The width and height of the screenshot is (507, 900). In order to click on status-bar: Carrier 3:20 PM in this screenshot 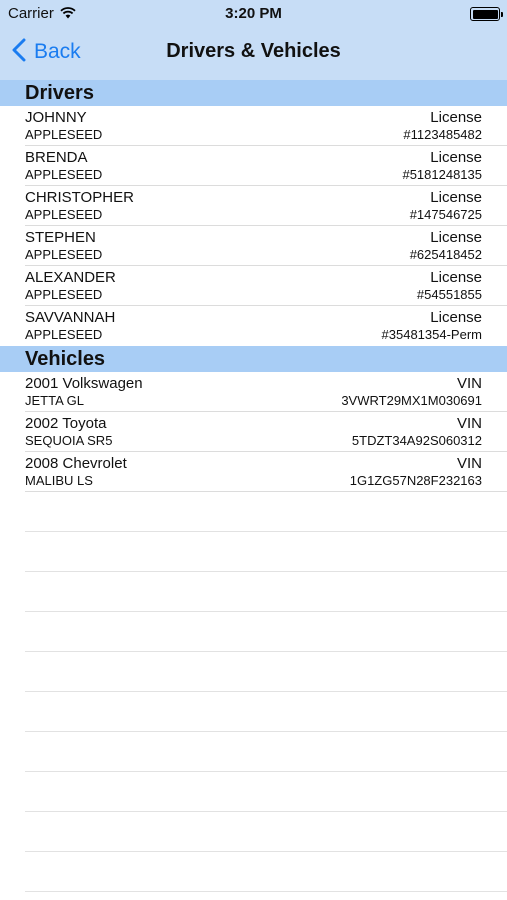, I will do `click(253, 14)`.